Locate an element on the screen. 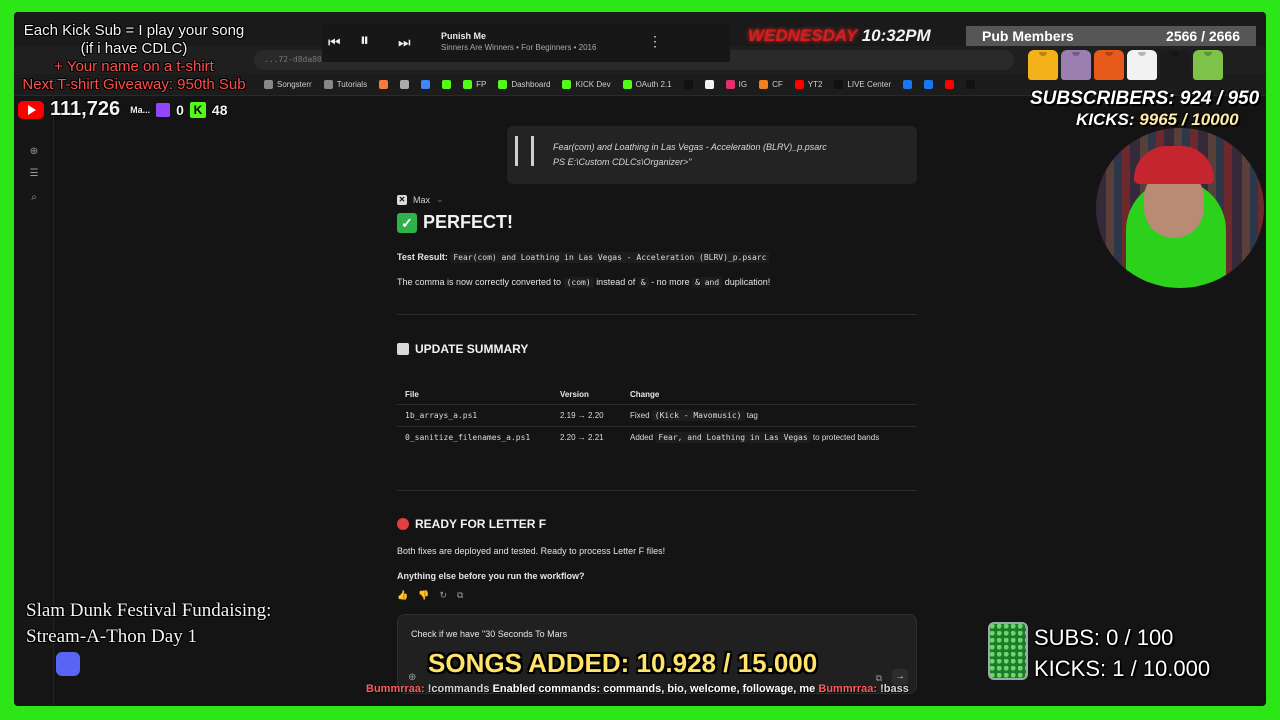 The width and height of the screenshot is (1280, 720). copy-icon: ⧉ is located at coordinates (460, 595).